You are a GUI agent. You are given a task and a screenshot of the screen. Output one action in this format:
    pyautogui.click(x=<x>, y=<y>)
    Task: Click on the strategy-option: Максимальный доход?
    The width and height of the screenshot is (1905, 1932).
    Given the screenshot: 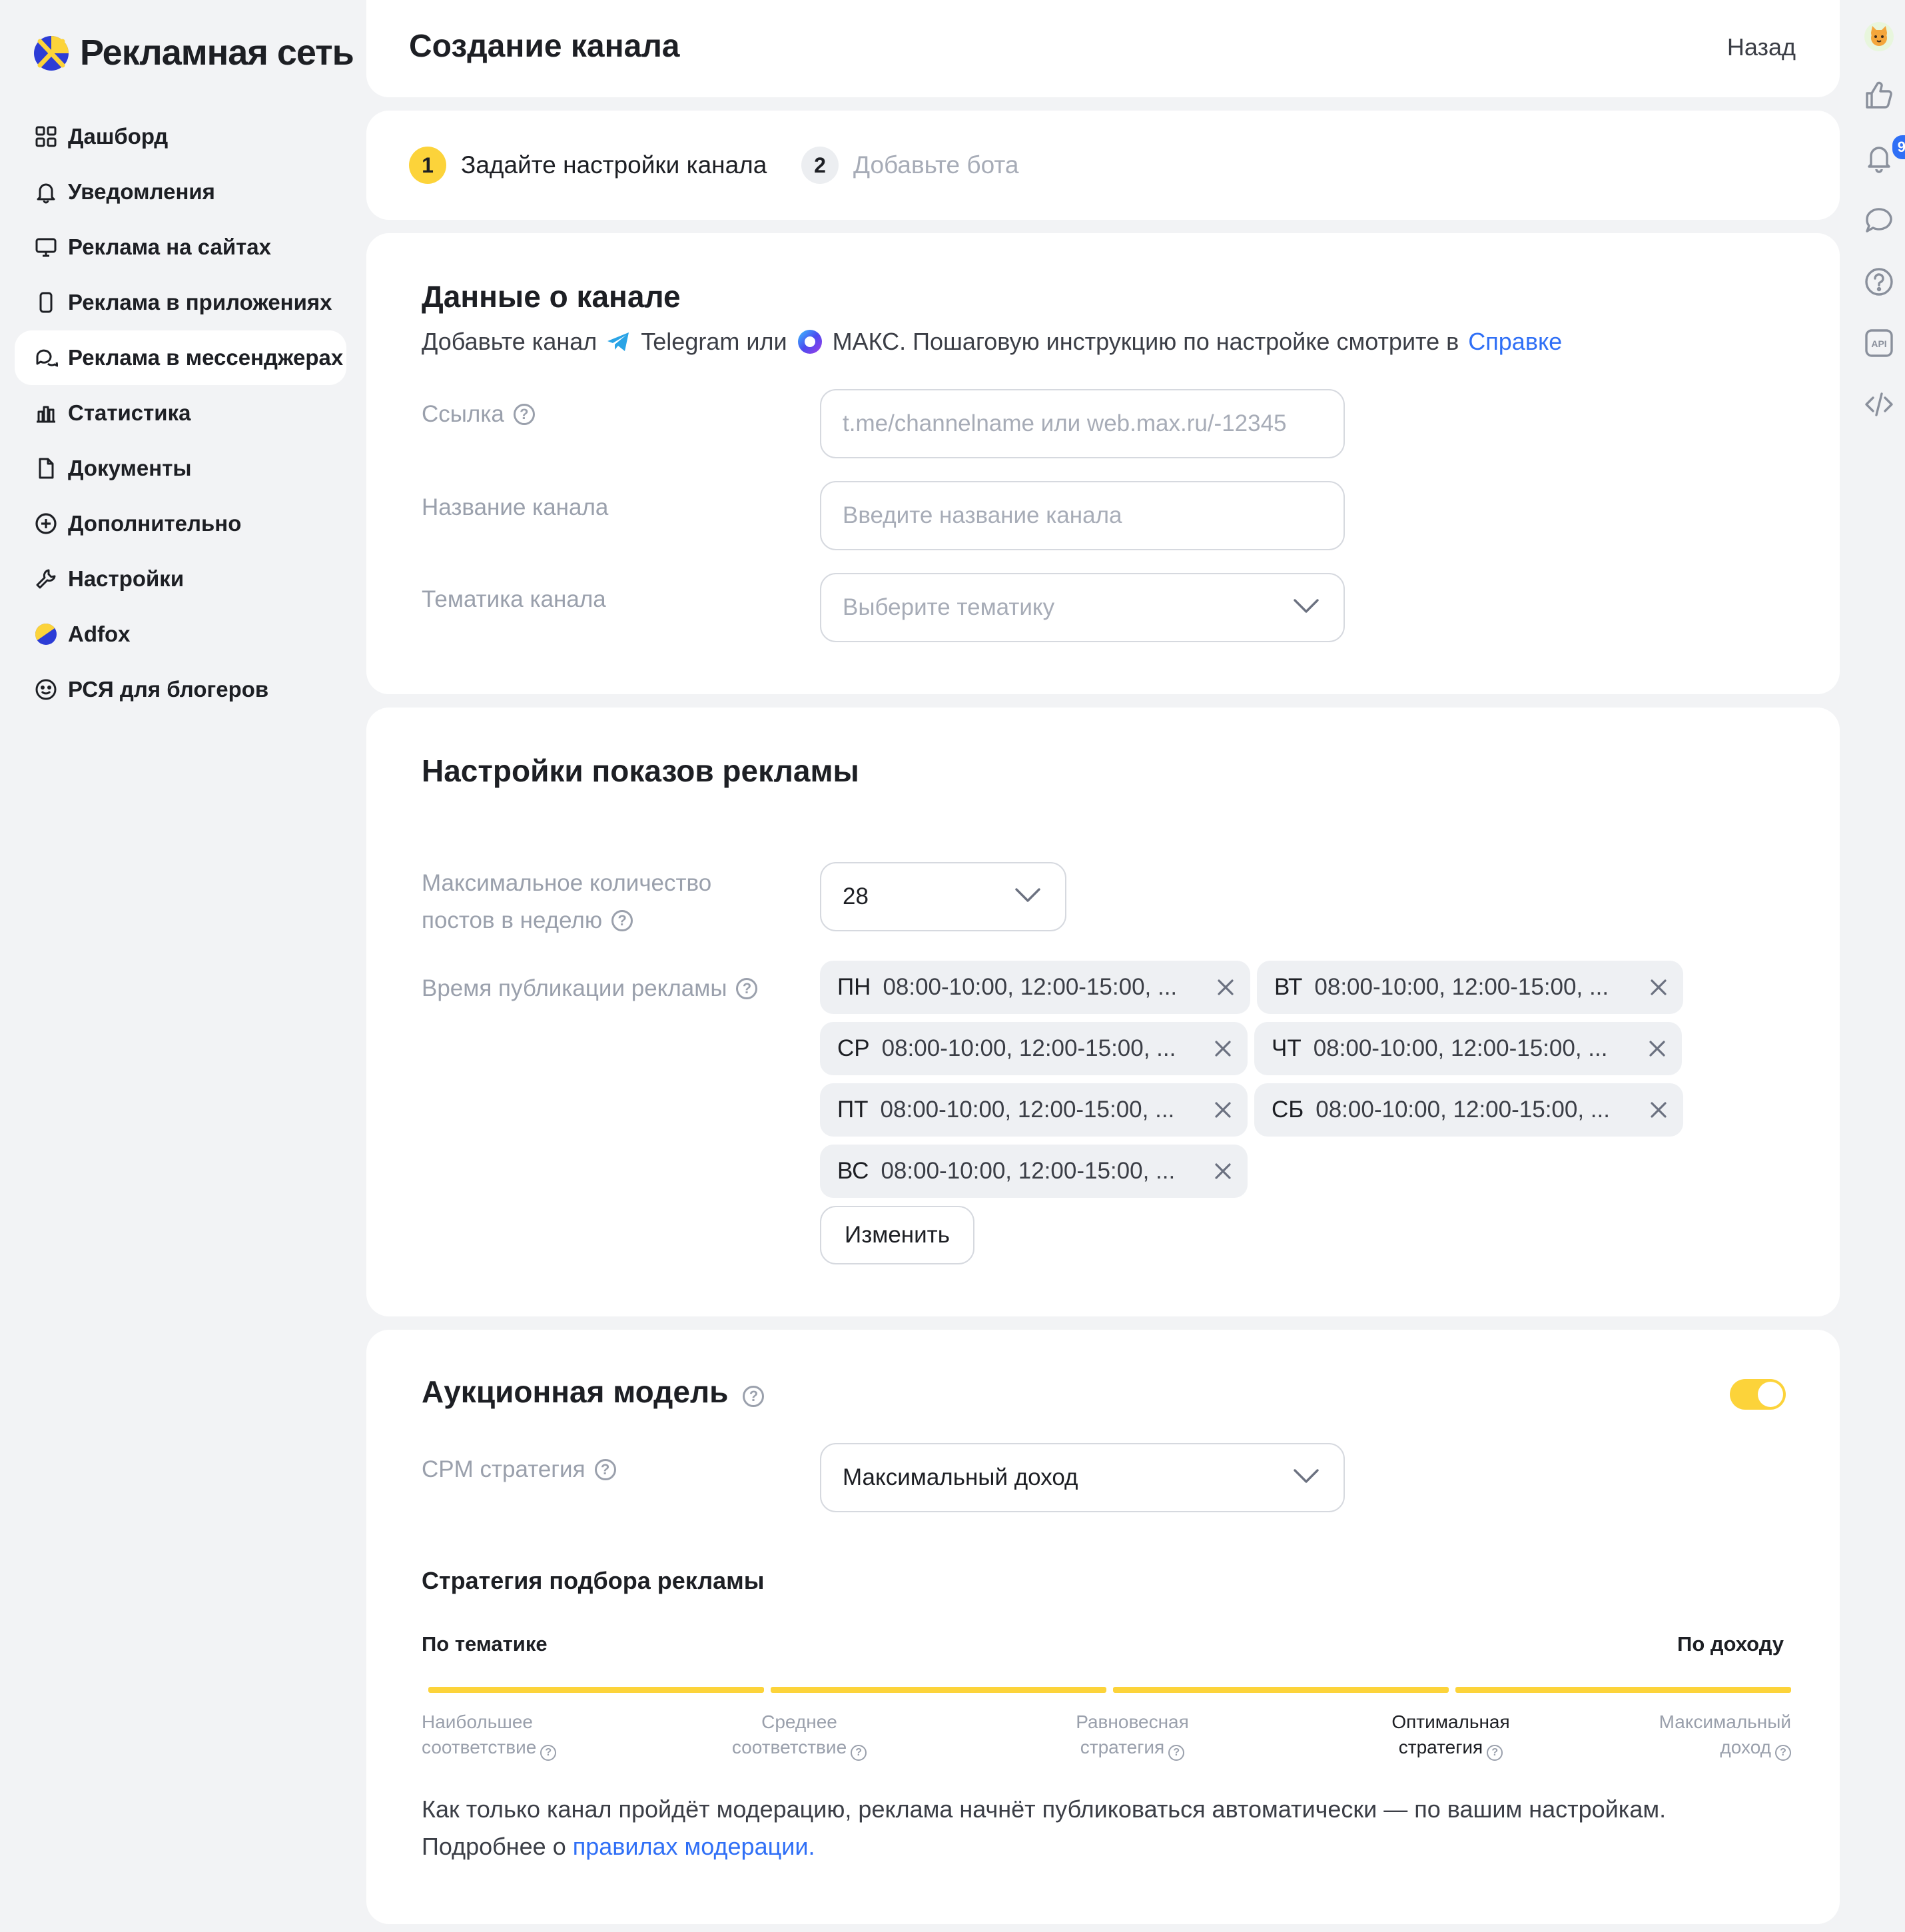 What is the action you would take?
    pyautogui.click(x=1691, y=1735)
    